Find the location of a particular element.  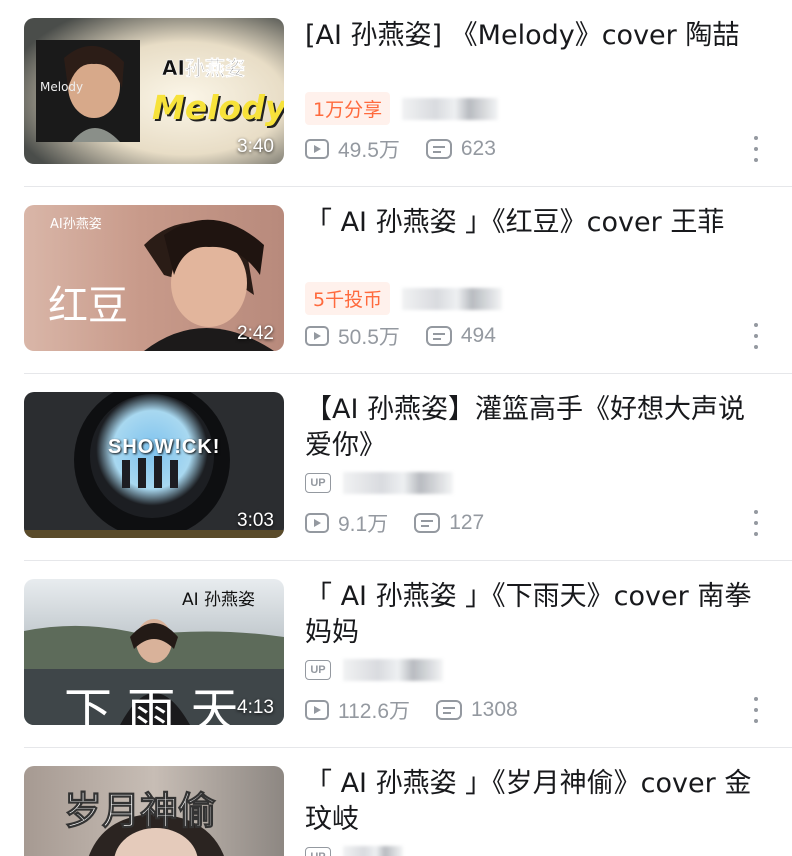

thumbnail-song-text: 岁月神偷 is located at coordinates (140, 811).